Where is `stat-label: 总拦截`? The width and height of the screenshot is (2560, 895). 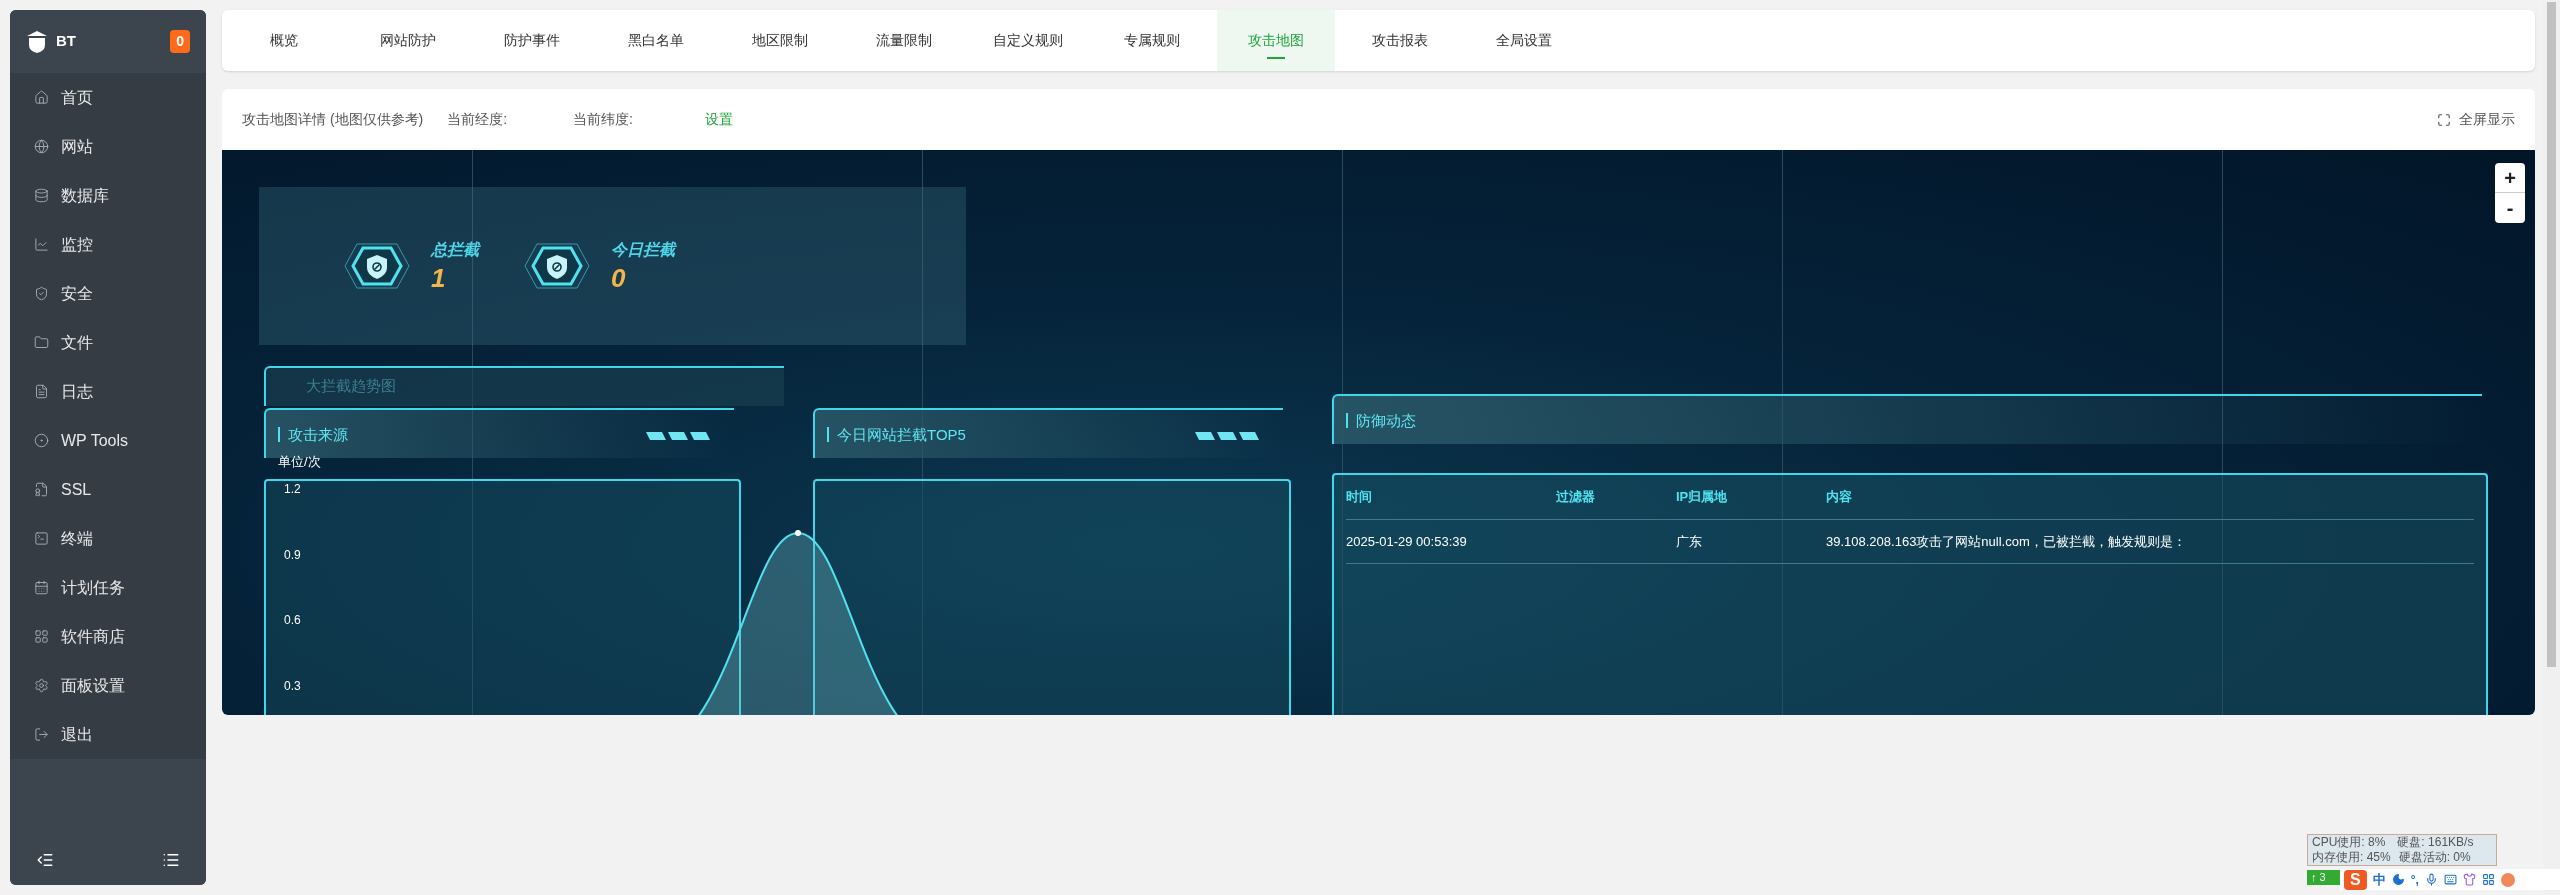 stat-label: 总拦截 is located at coordinates (455, 249).